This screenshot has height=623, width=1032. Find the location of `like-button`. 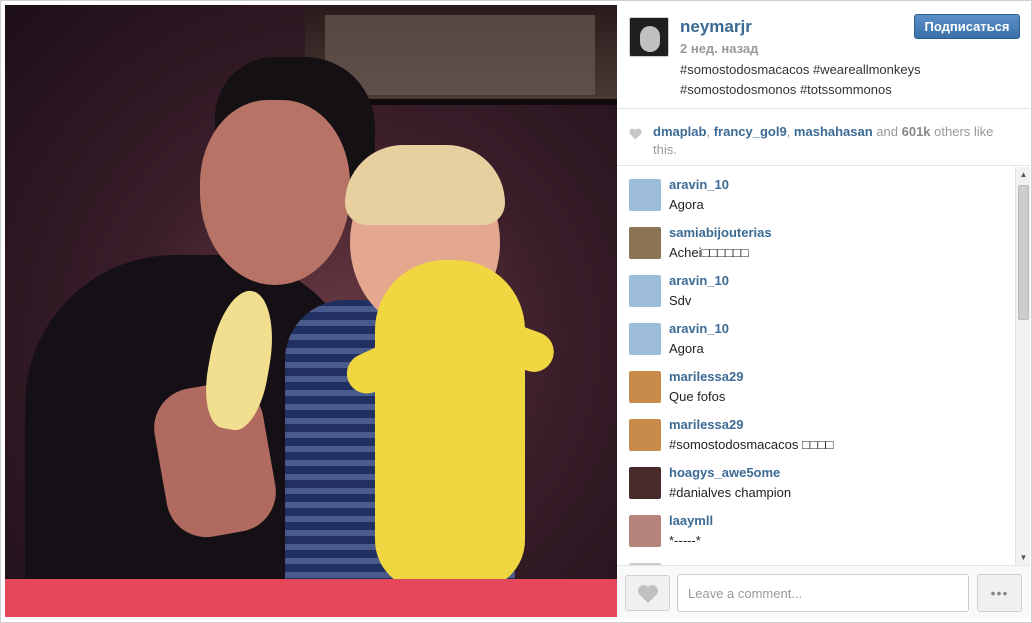

like-button is located at coordinates (647, 593).